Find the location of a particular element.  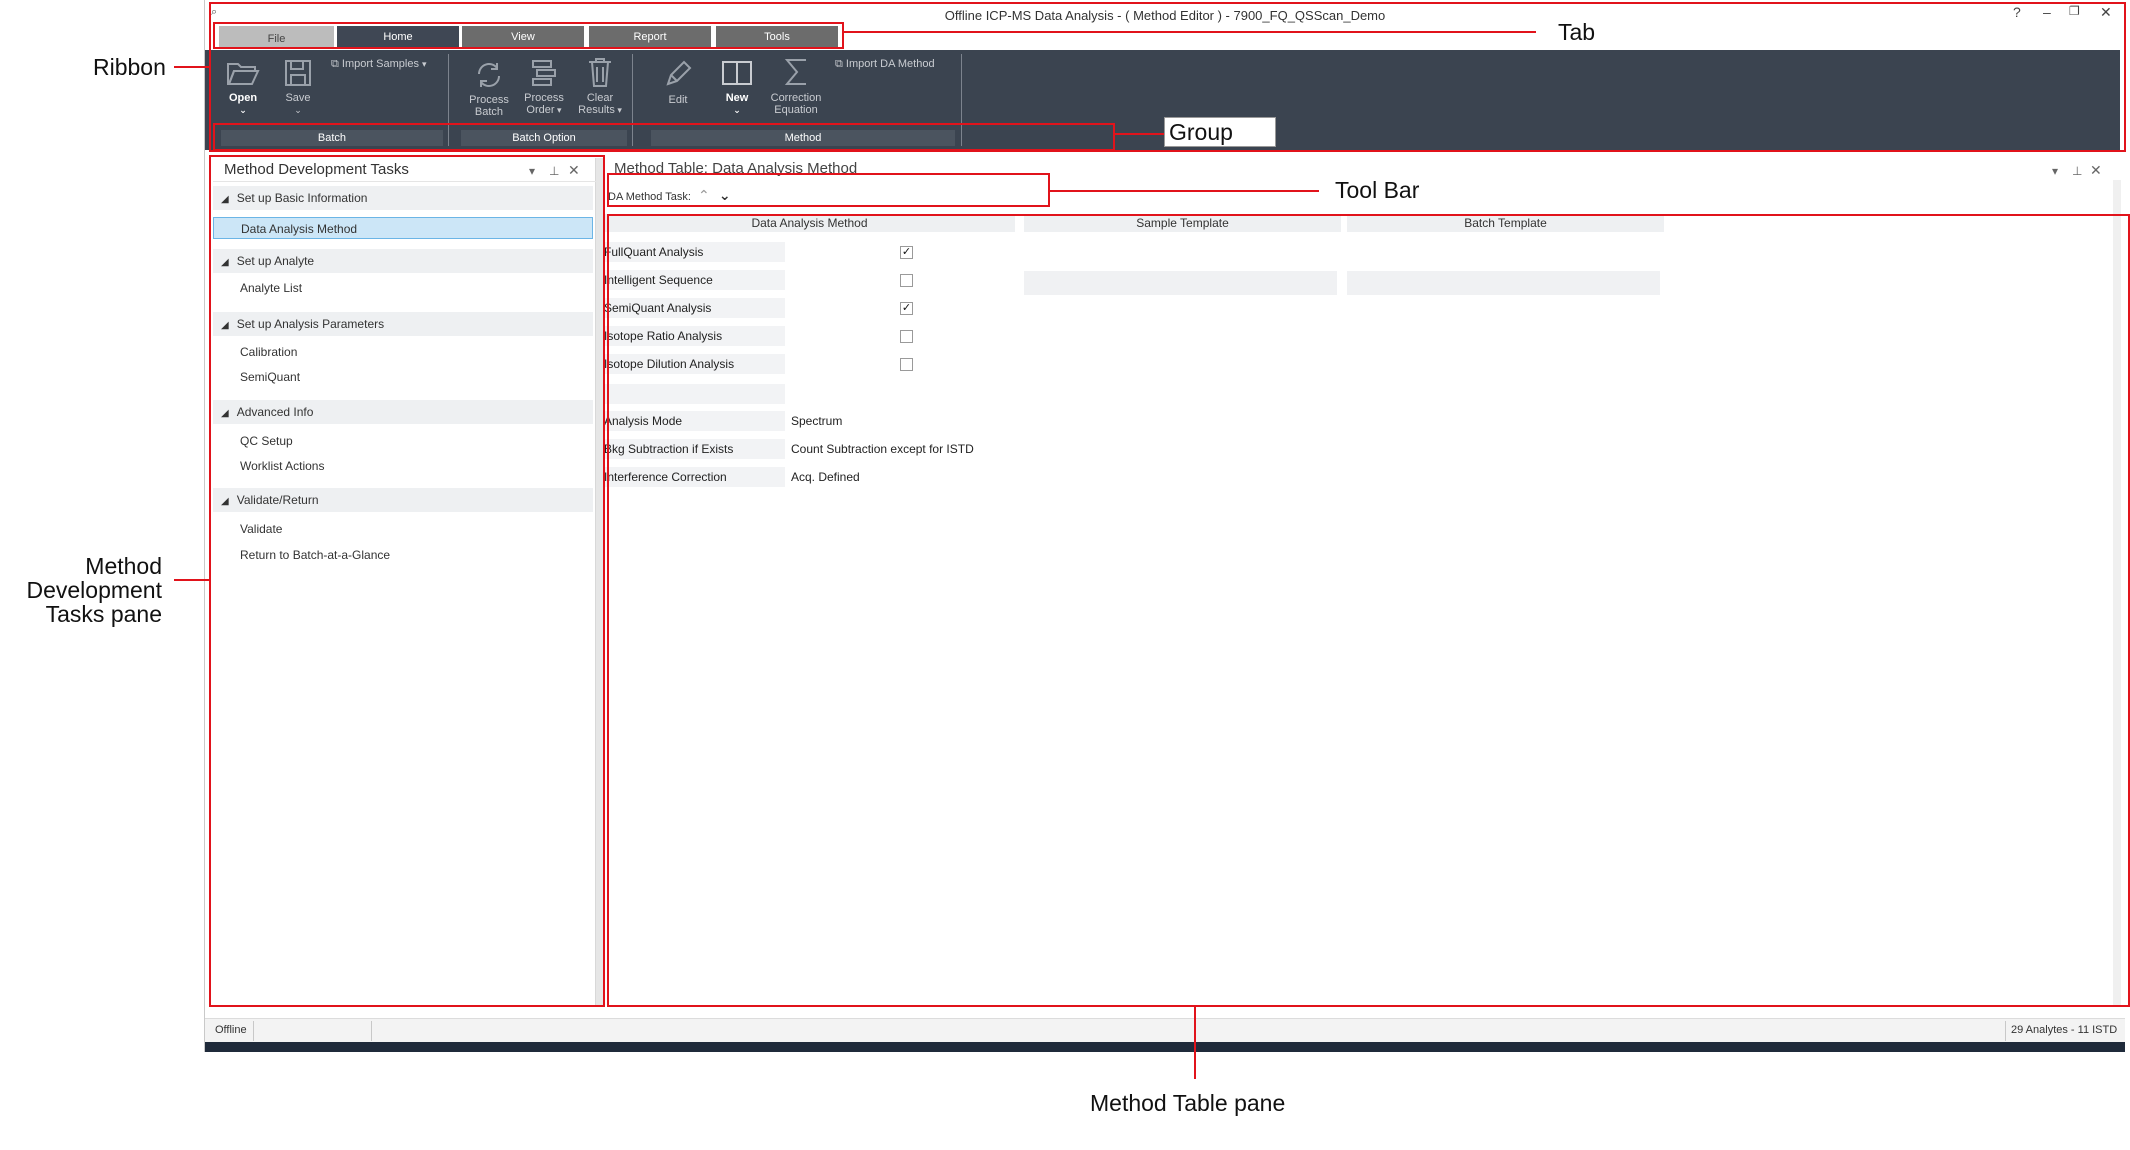

os-taskbar is located at coordinates (1165, 1047).